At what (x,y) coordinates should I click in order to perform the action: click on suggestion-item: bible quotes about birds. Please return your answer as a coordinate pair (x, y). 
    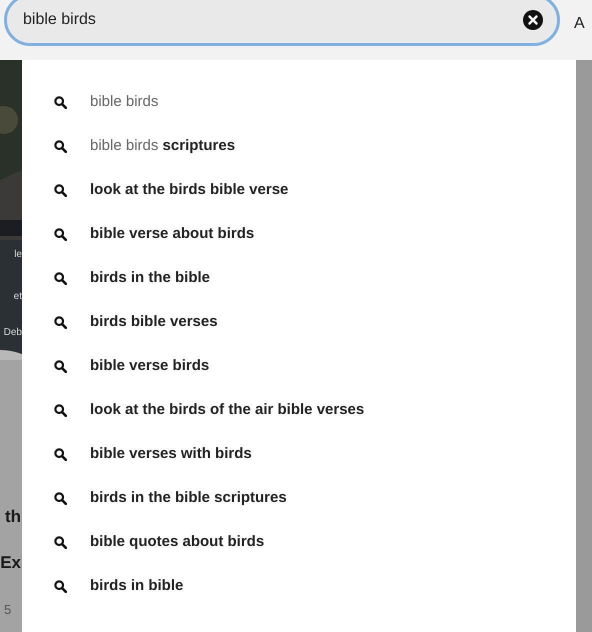
    Looking at the image, I should click on (299, 542).